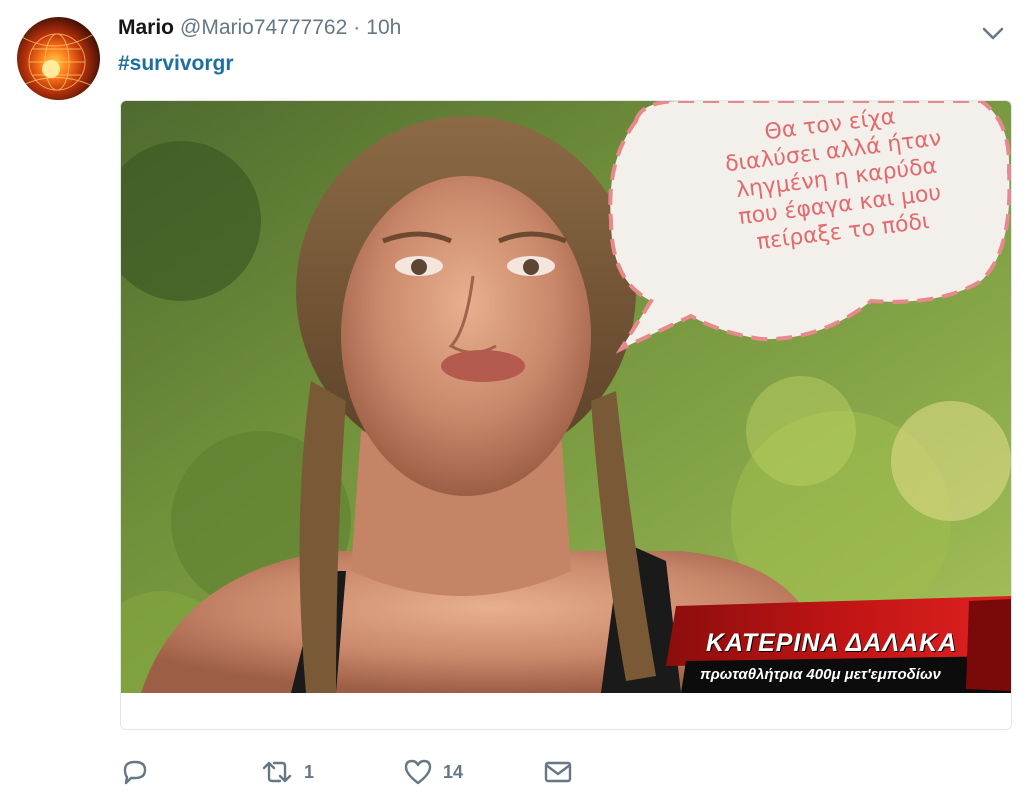  I want to click on like-button: 14, so click(433, 772).